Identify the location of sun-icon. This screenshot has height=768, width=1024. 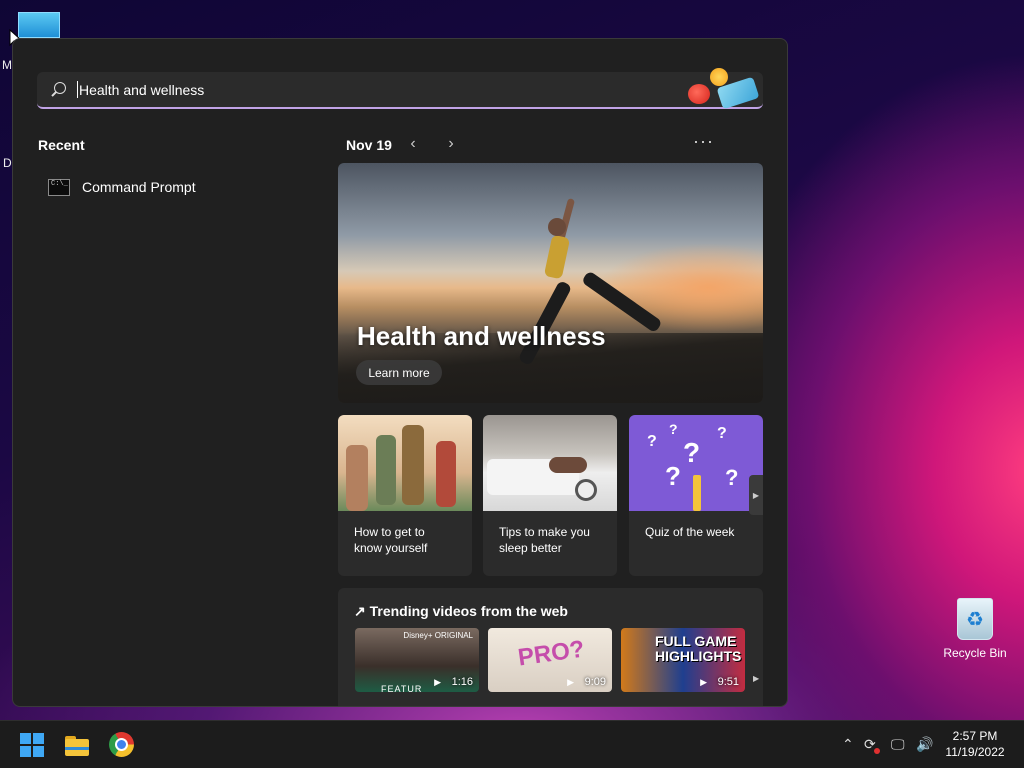
(719, 77).